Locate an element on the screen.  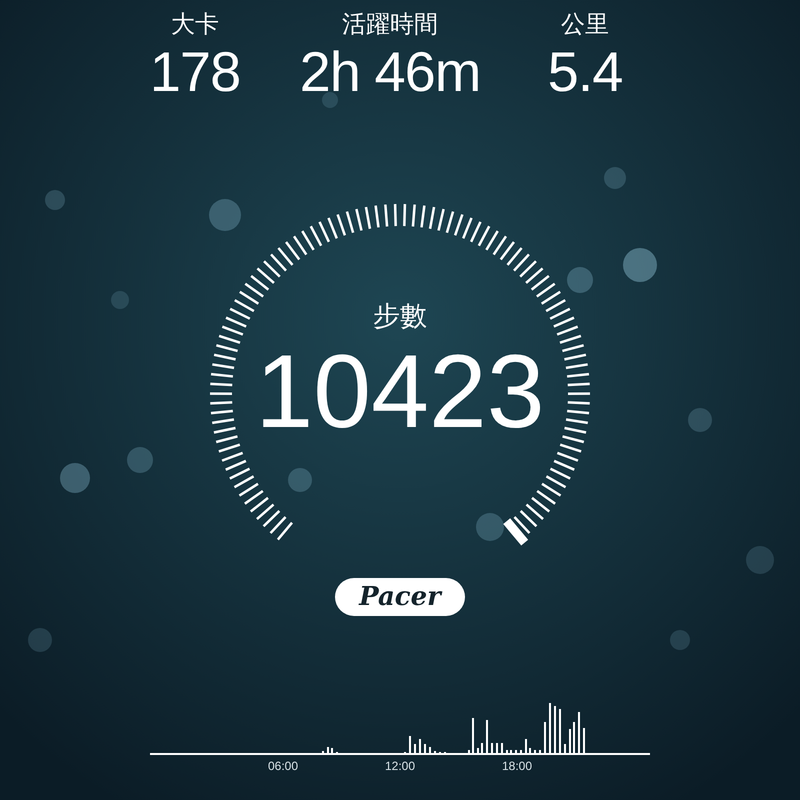
steps-count: 10423 is located at coordinates (400, 392).